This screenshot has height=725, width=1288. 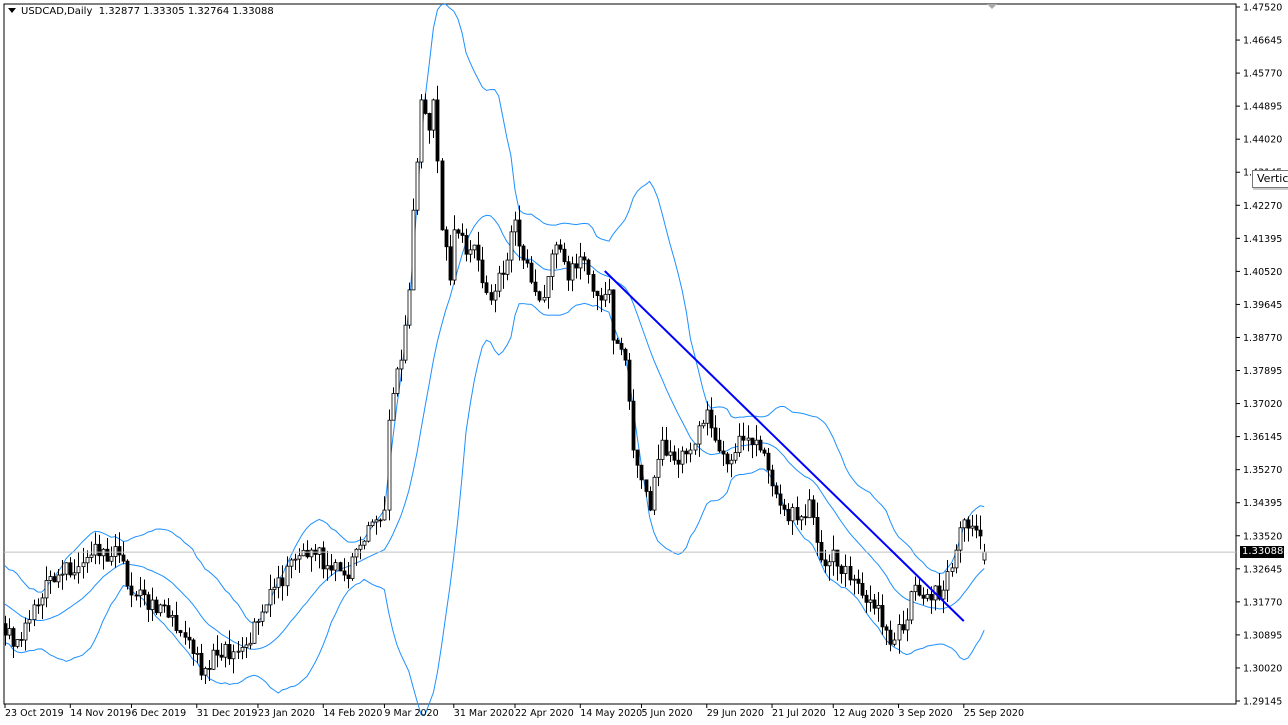 I want to click on open-value: 1.32877, so click(x=119, y=11).